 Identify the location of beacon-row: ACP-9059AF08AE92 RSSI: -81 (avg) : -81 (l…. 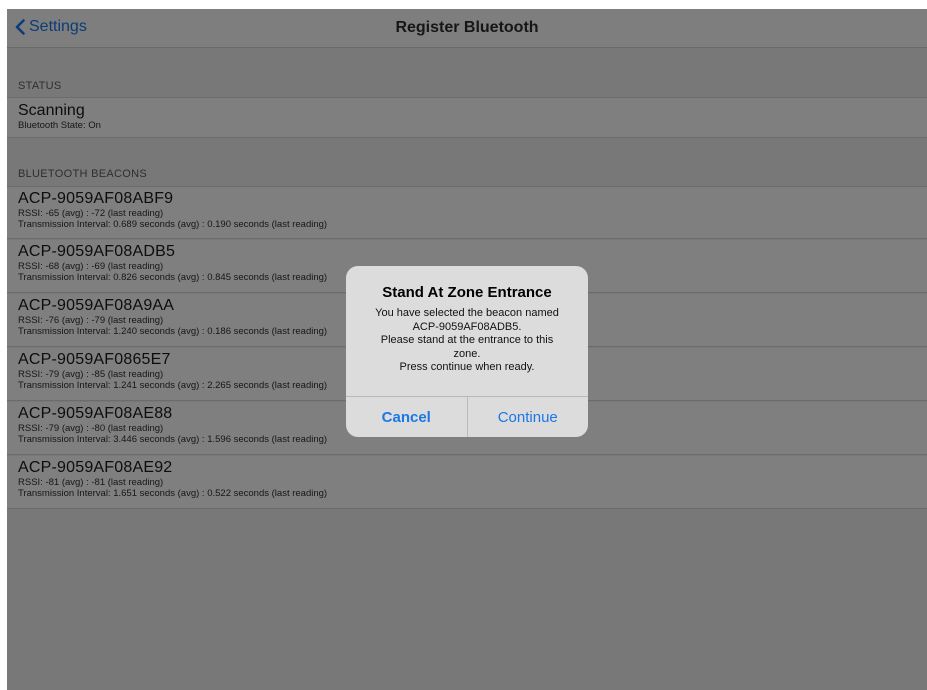
(467, 482).